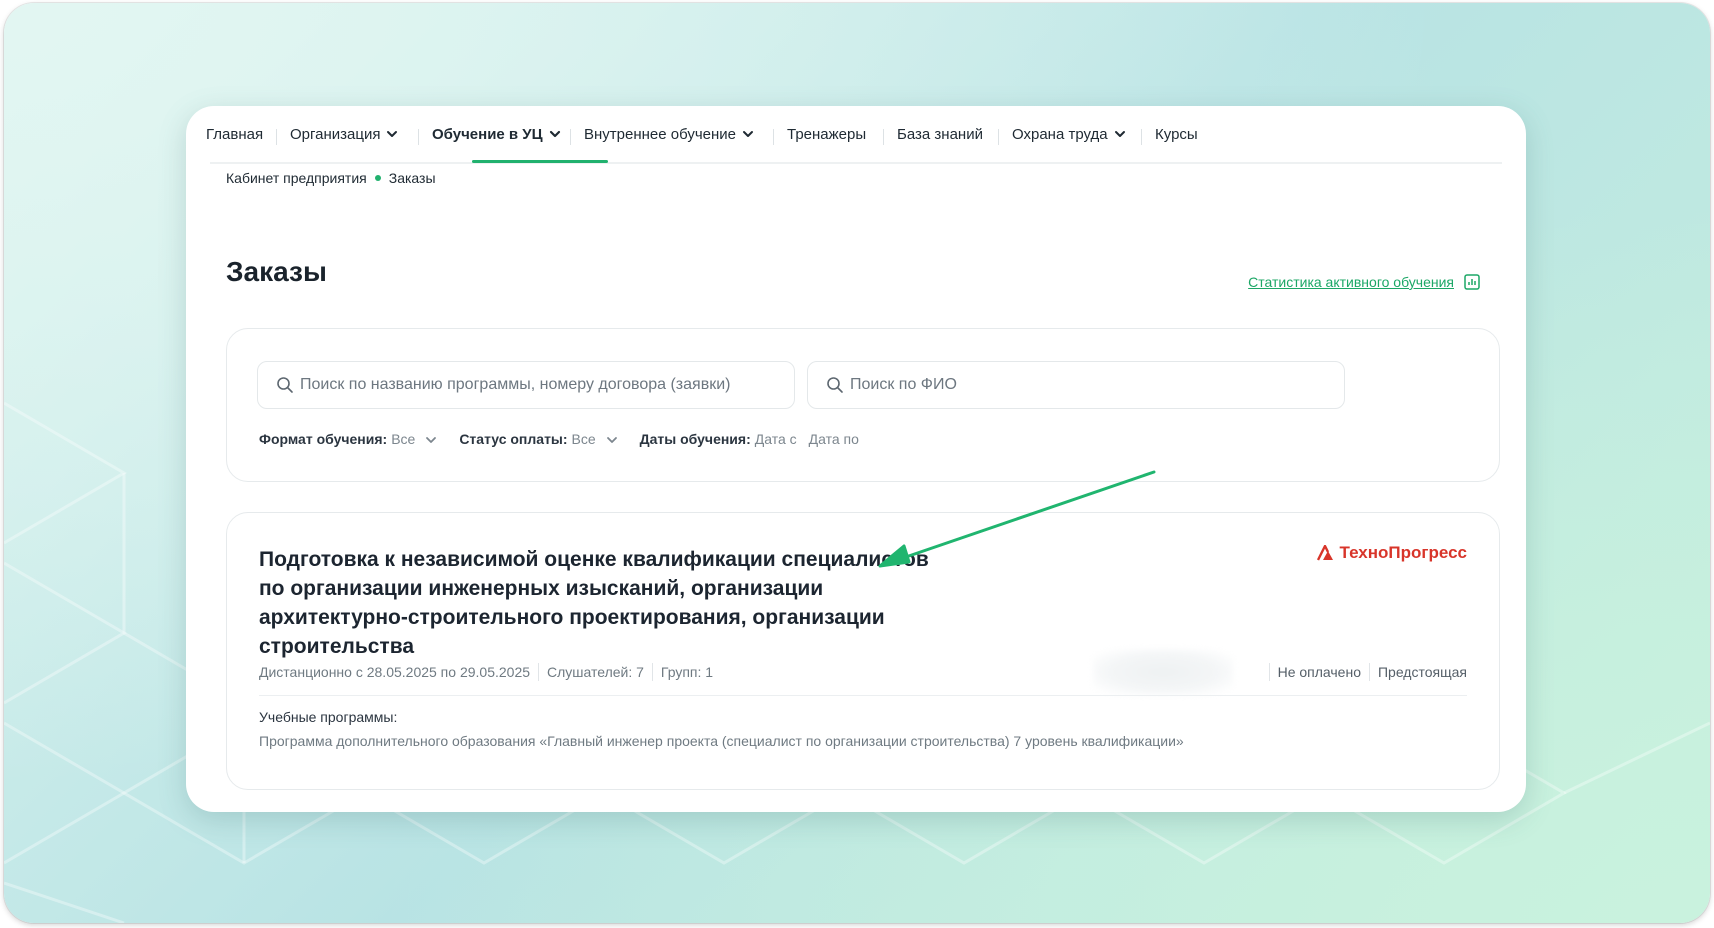  I want to click on stats-link-label: Статистика активного обучения, so click(1351, 282).